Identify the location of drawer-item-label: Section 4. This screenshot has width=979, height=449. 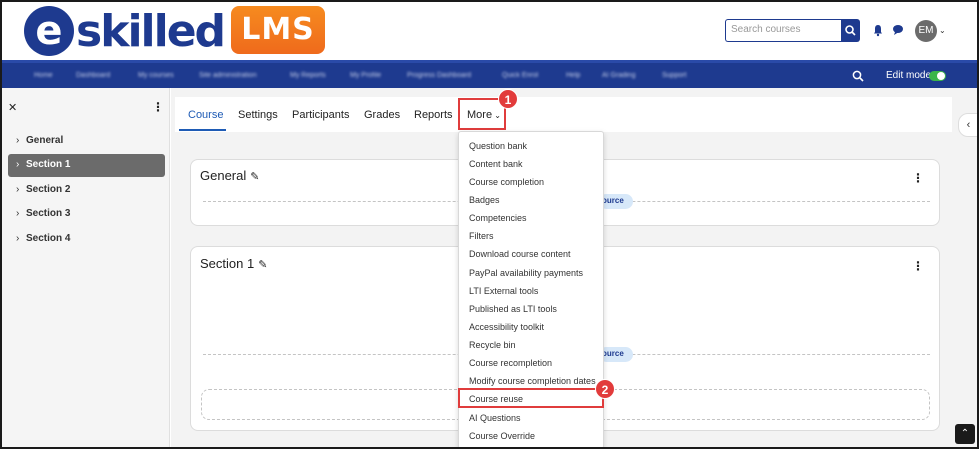
(48, 238).